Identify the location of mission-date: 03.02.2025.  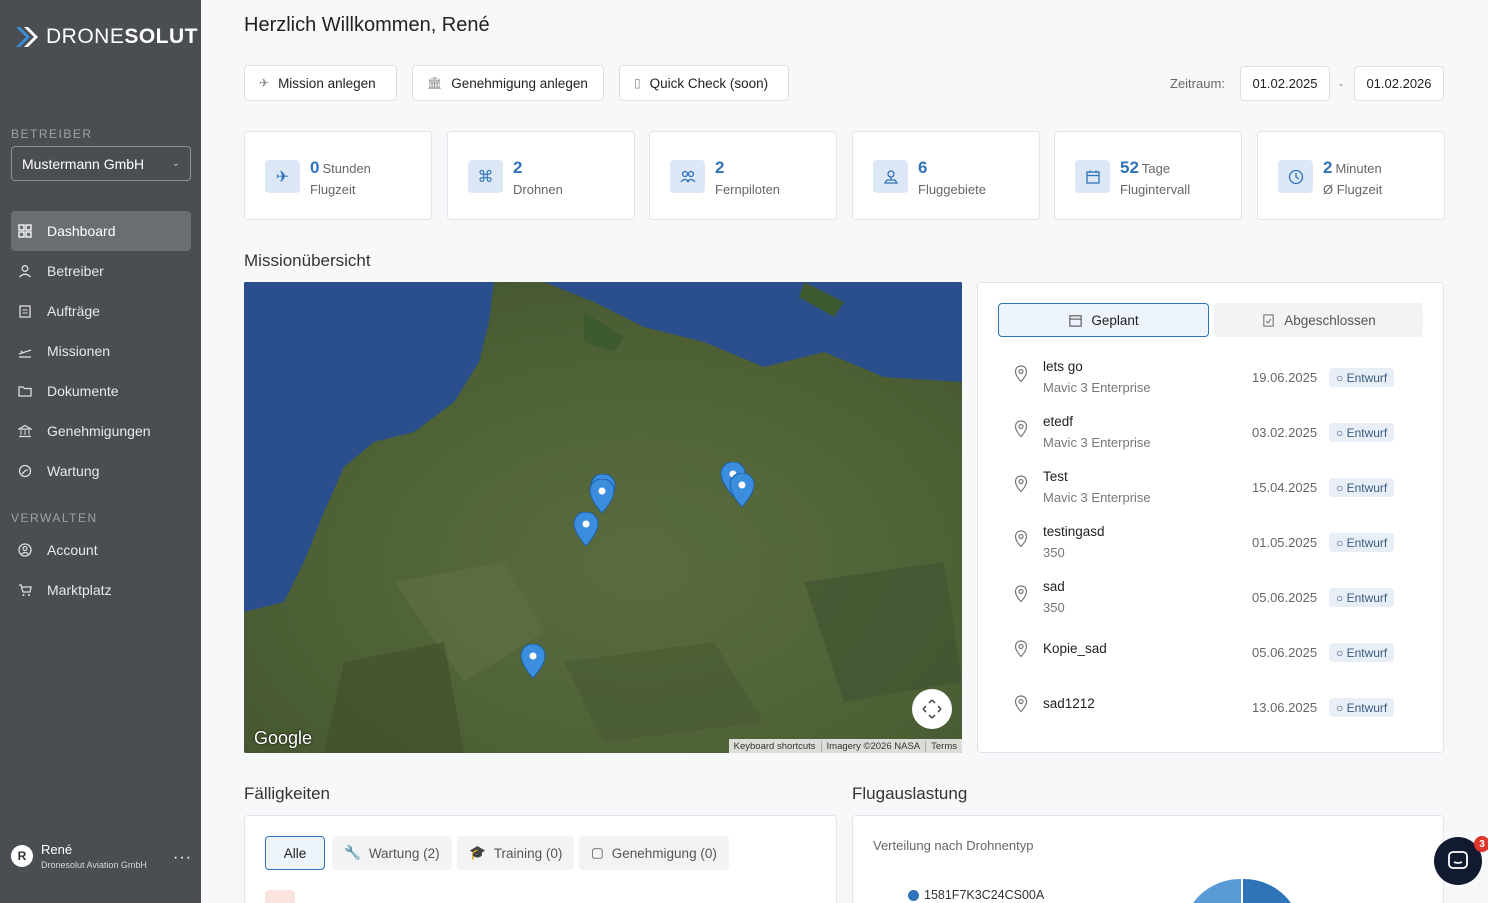
(1285, 432).